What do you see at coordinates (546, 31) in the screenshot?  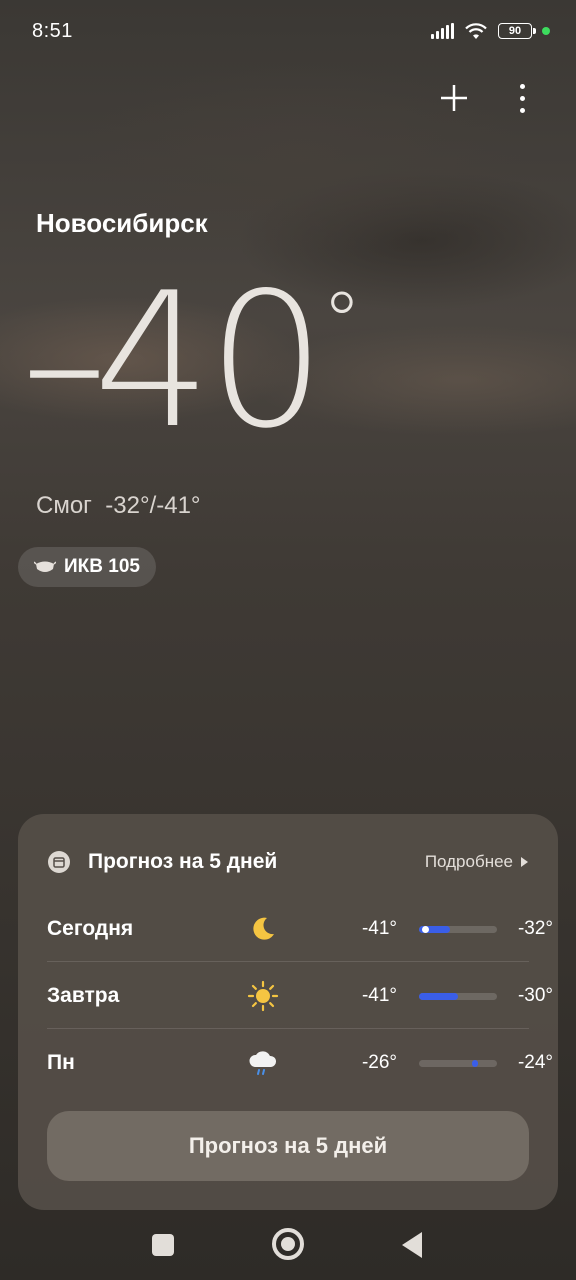 I see `privacy-dot-icon` at bounding box center [546, 31].